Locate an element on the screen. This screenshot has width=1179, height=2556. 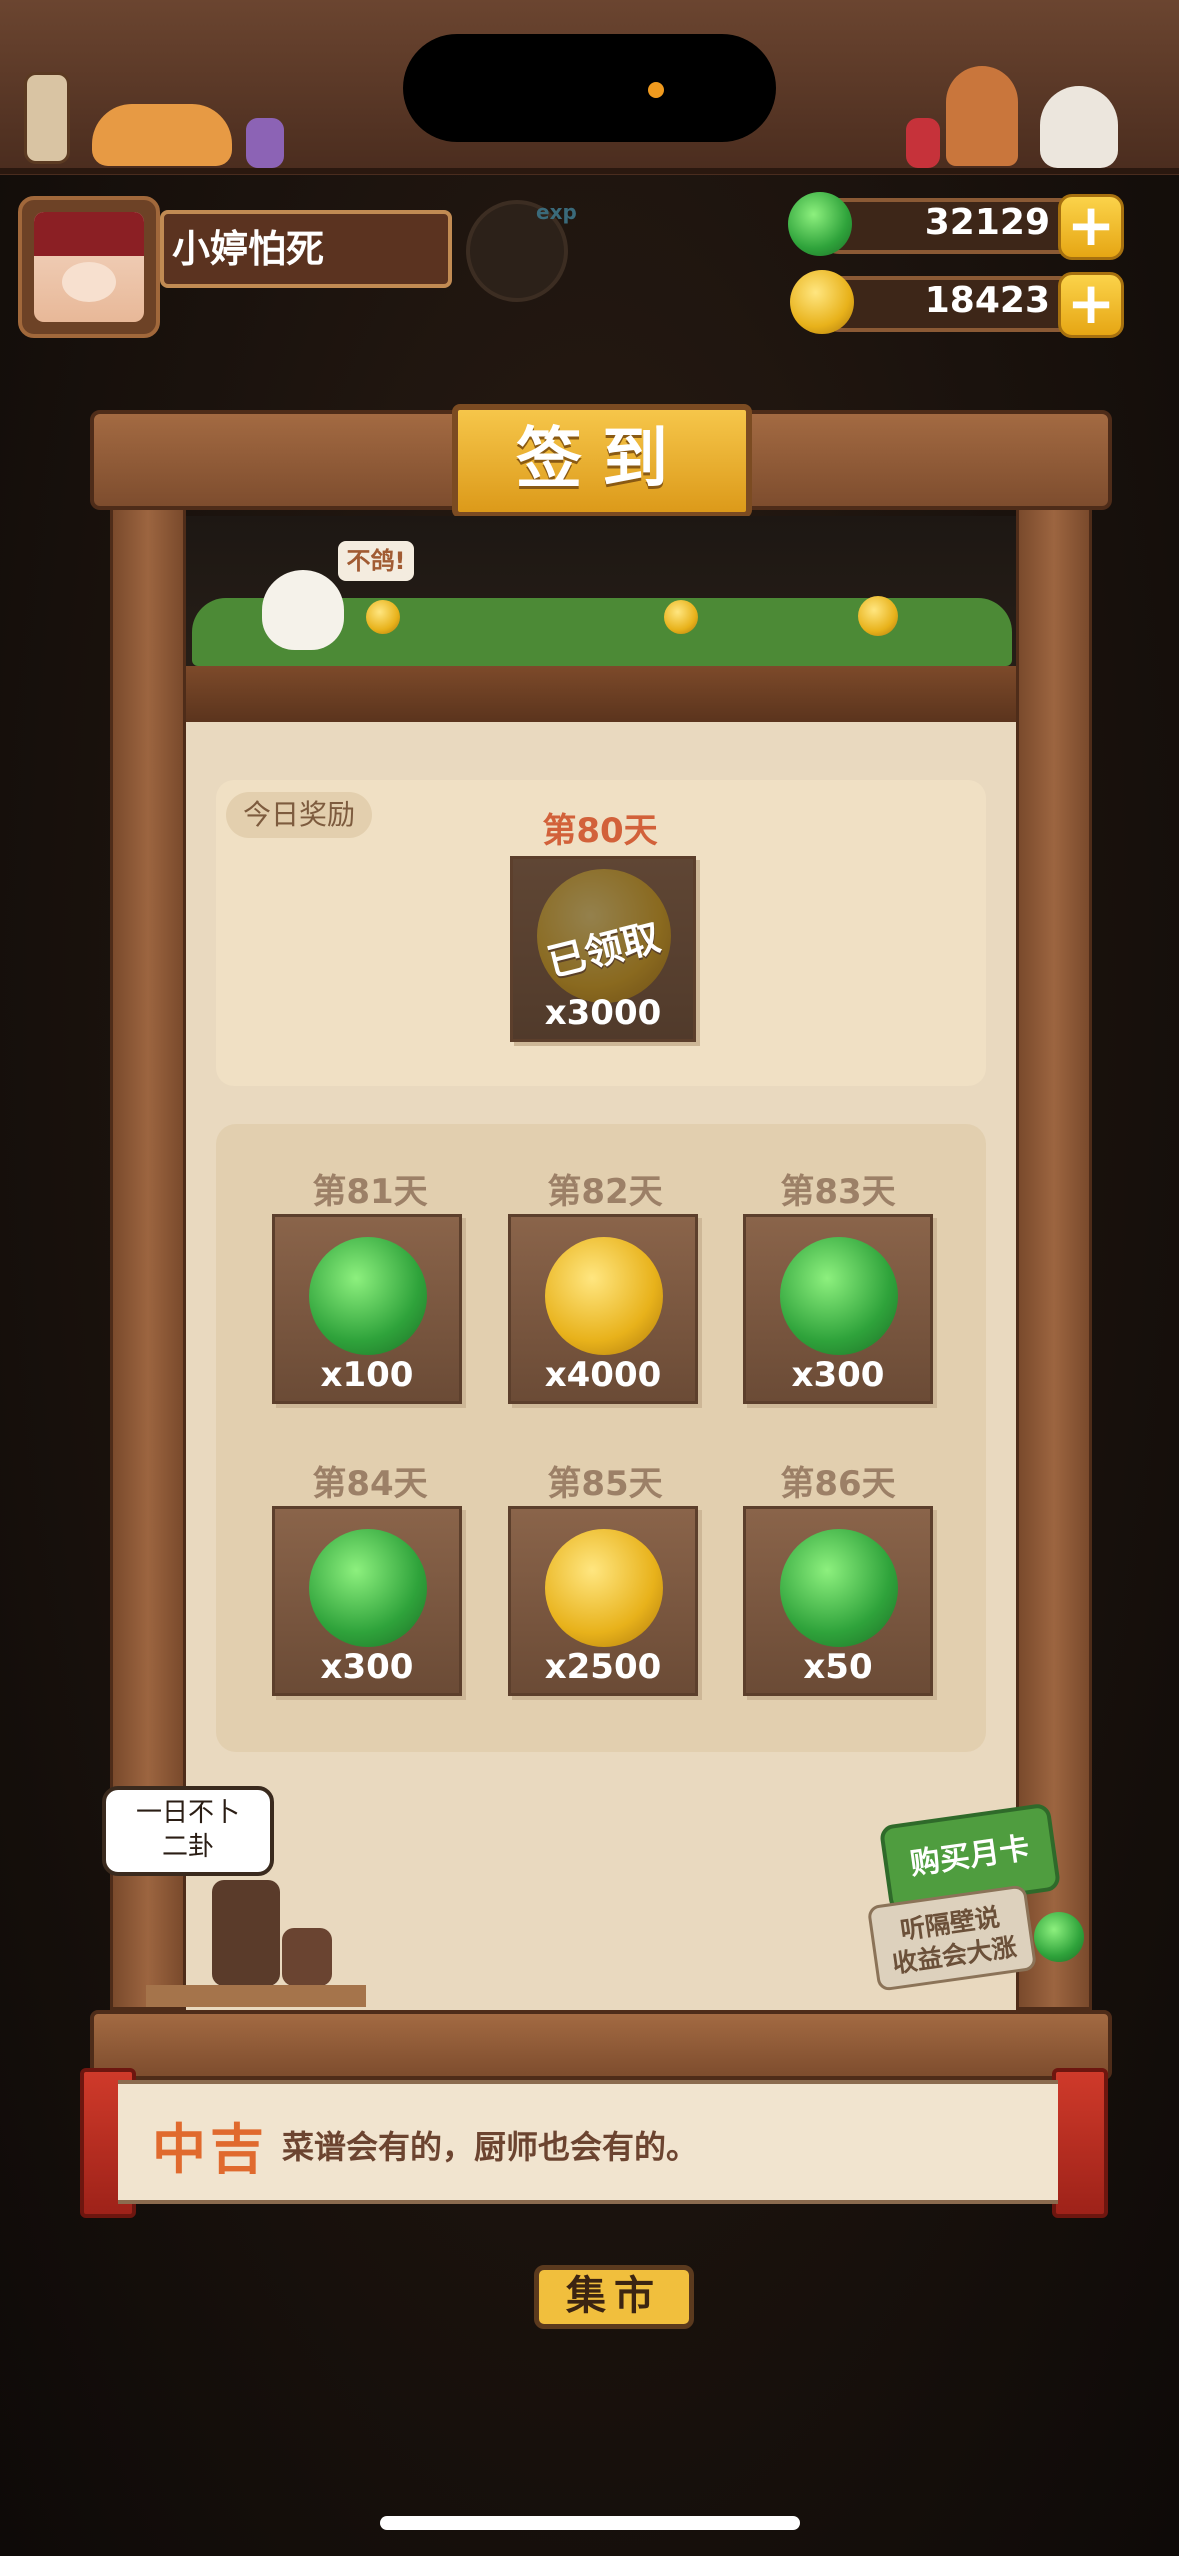
board-ledge is located at coordinates (601, 694).